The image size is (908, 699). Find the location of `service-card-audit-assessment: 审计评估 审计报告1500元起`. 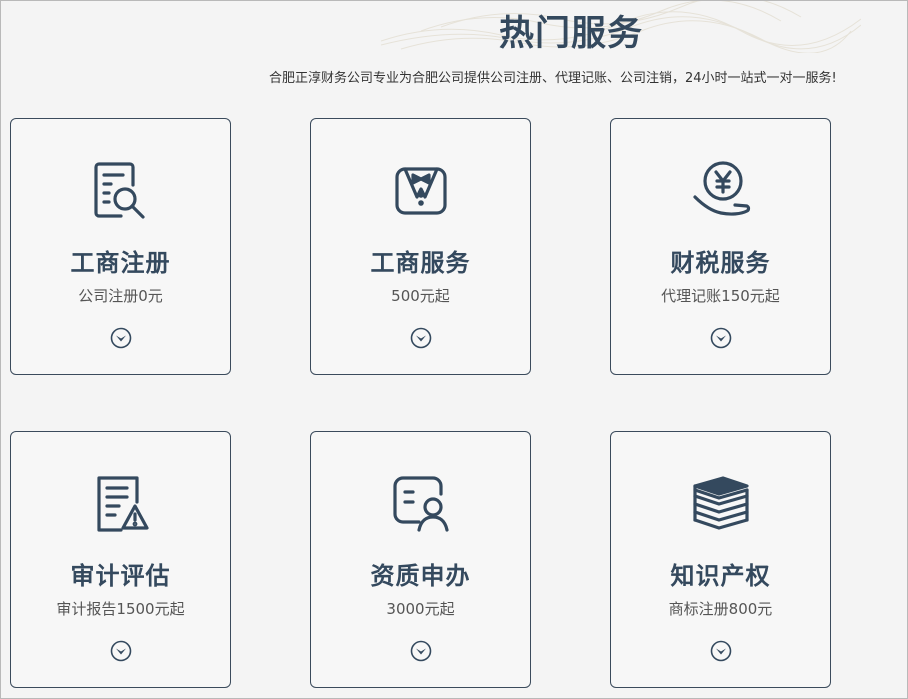

service-card-audit-assessment: 审计评估 审计报告1500元起 is located at coordinates (120, 559).